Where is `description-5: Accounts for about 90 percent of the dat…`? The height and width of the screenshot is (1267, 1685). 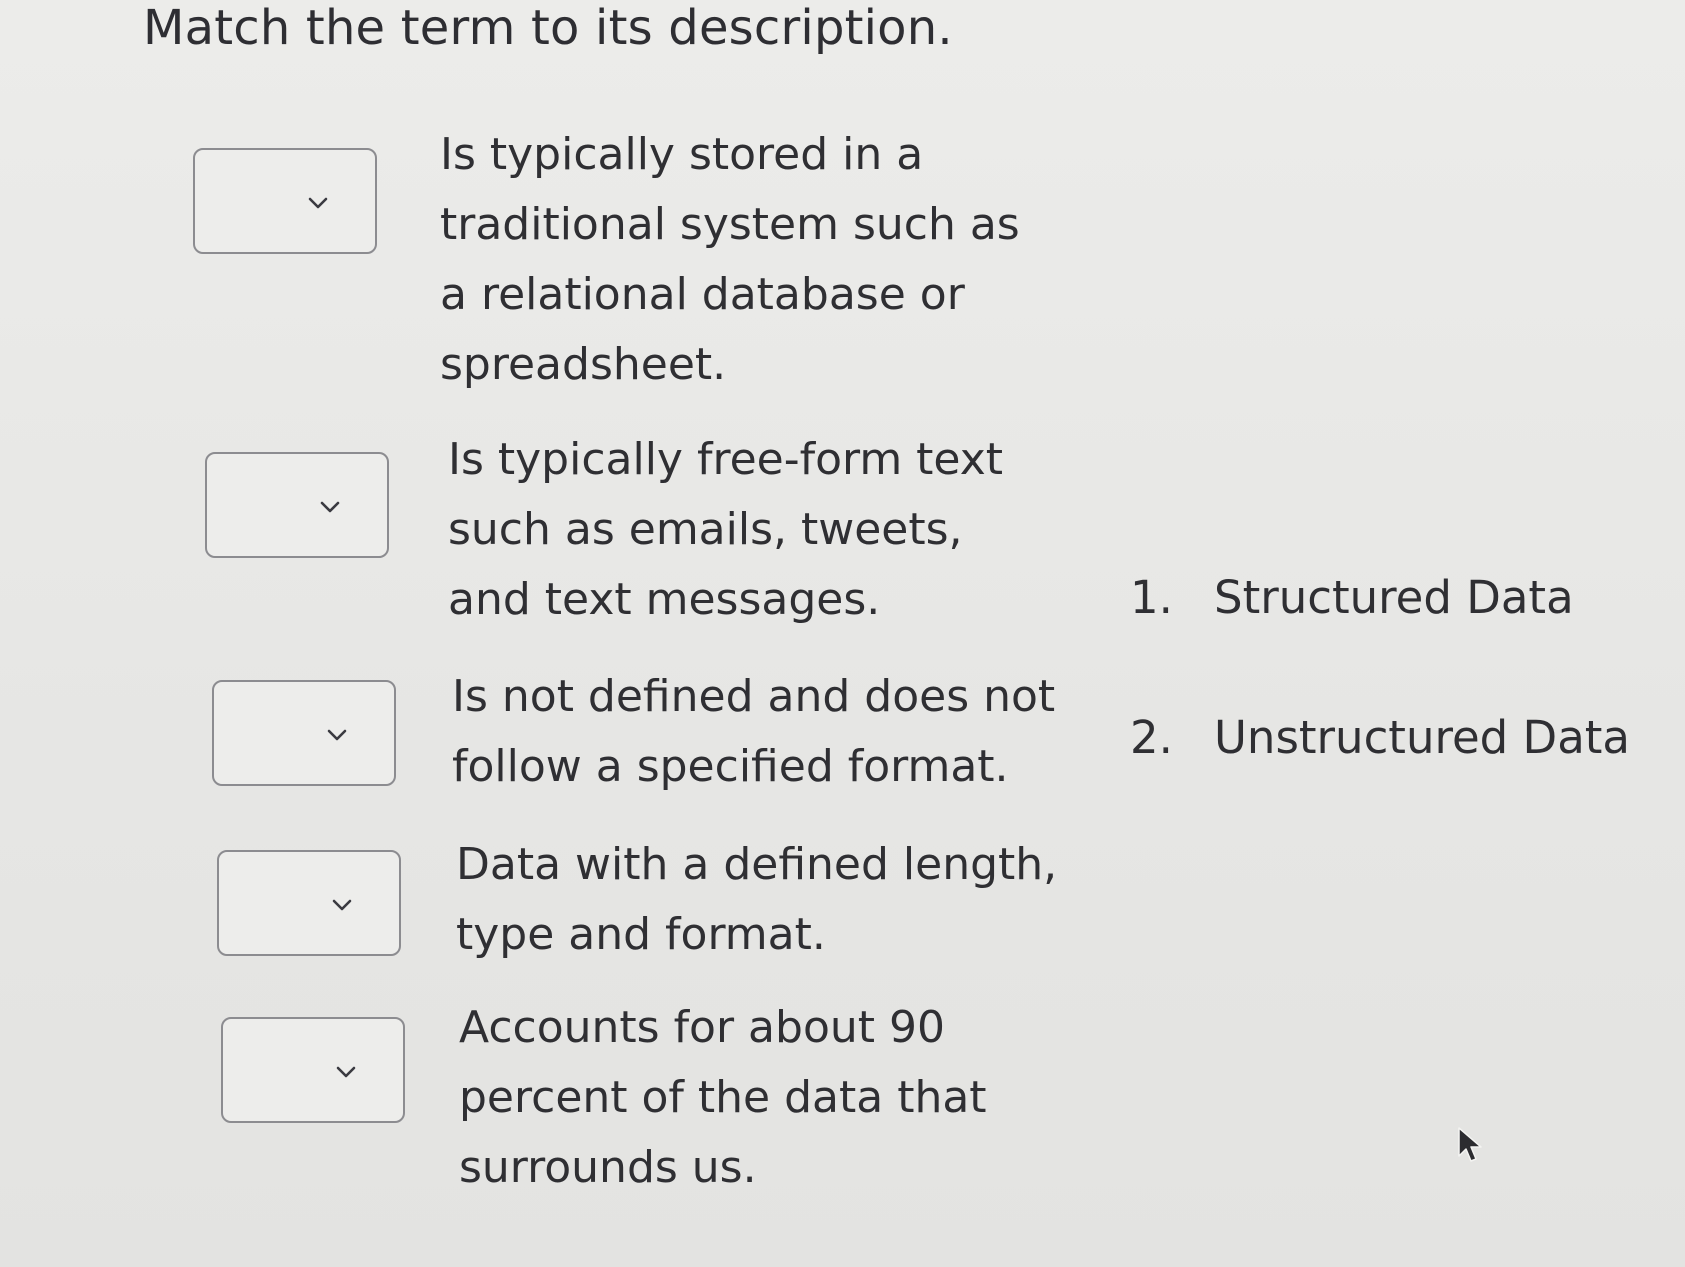
description-5: Accounts for about 90 percent of the dat… is located at coordinates (723, 1097).